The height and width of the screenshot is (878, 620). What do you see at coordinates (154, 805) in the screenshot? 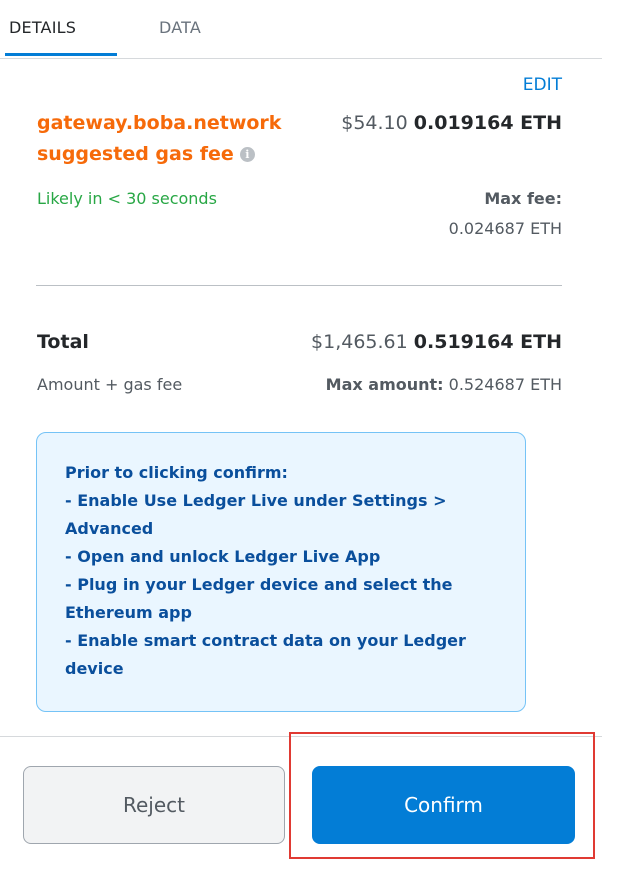
I see `reject-button: Reject` at bounding box center [154, 805].